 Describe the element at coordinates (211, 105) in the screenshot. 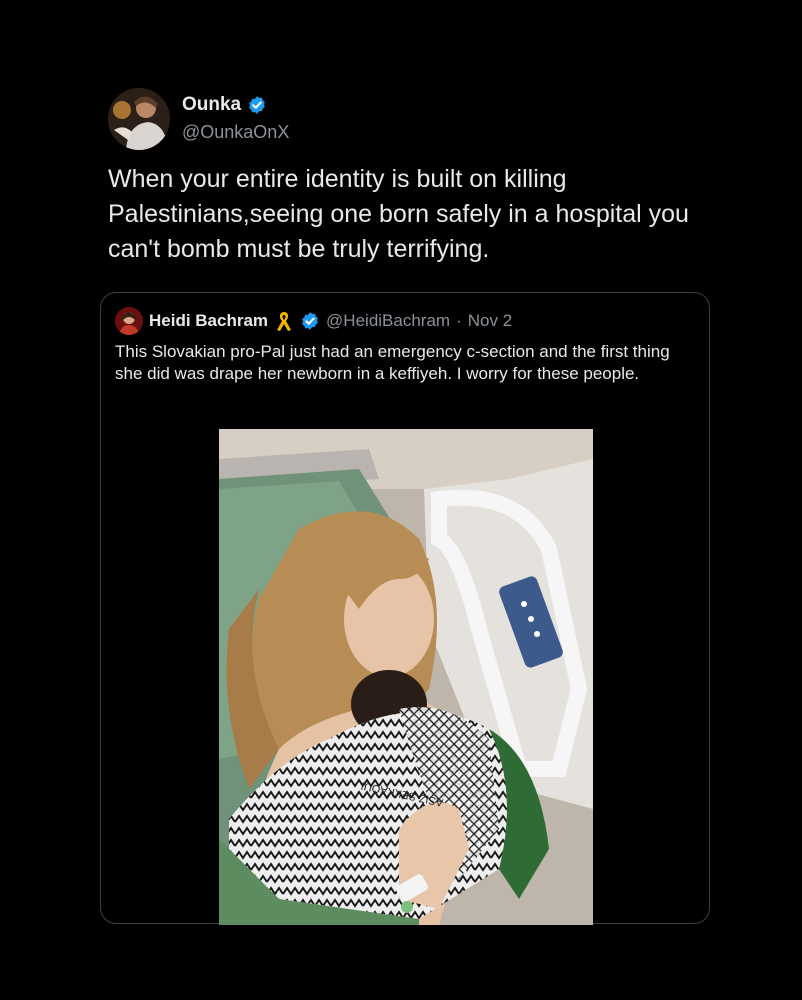

I see `author-display-name: Ounka` at that location.